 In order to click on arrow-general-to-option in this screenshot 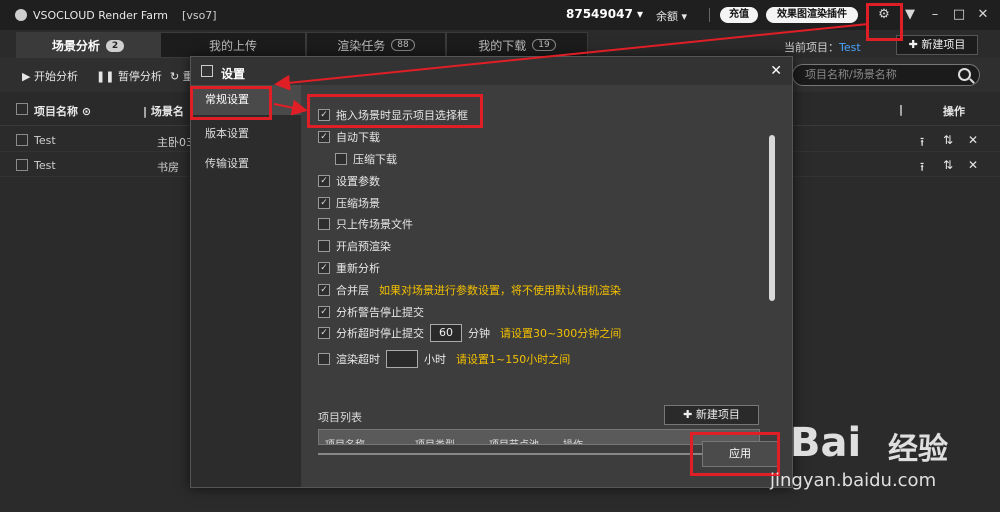, I will do `click(290, 107)`.